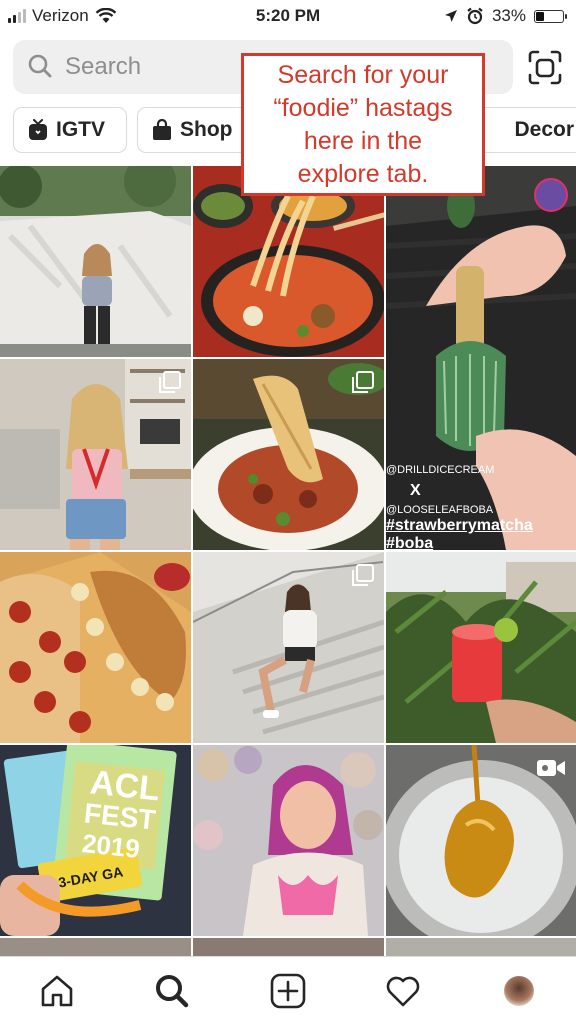 The width and height of the screenshot is (576, 1025). I want to click on igtv-icon, so click(38, 129).